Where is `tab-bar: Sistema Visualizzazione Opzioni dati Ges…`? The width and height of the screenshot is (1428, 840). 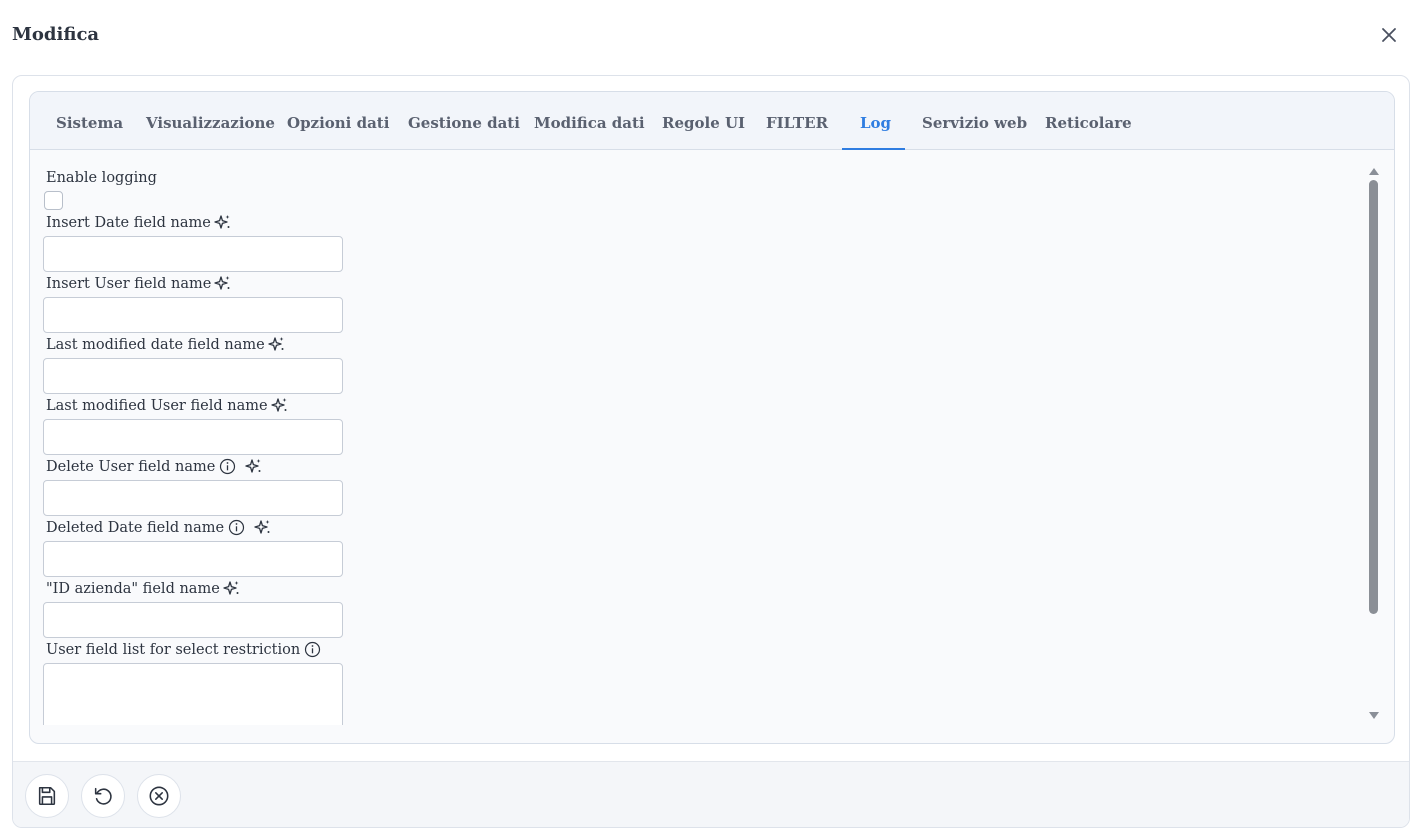 tab-bar: Sistema Visualizzazione Opzioni dati Ges… is located at coordinates (712, 121).